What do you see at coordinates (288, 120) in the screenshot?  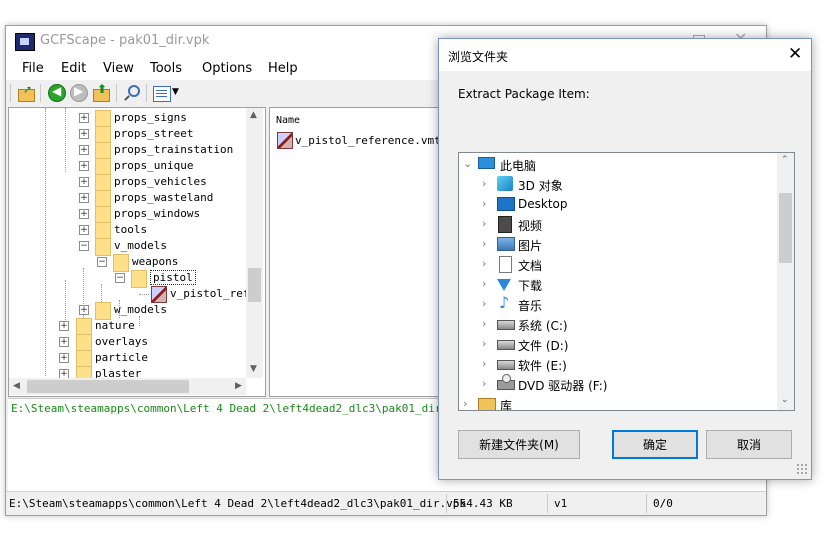 I see `column-header-name: Name` at bounding box center [288, 120].